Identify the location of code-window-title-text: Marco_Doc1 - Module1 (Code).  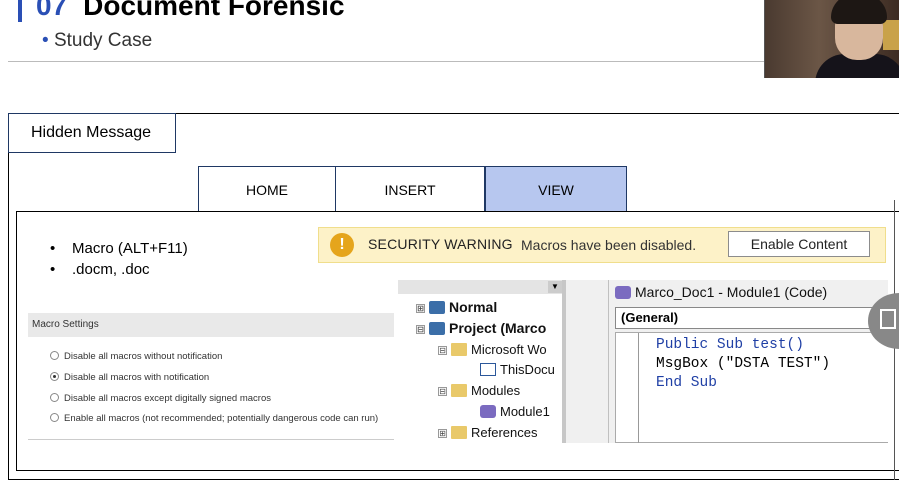
(731, 292).